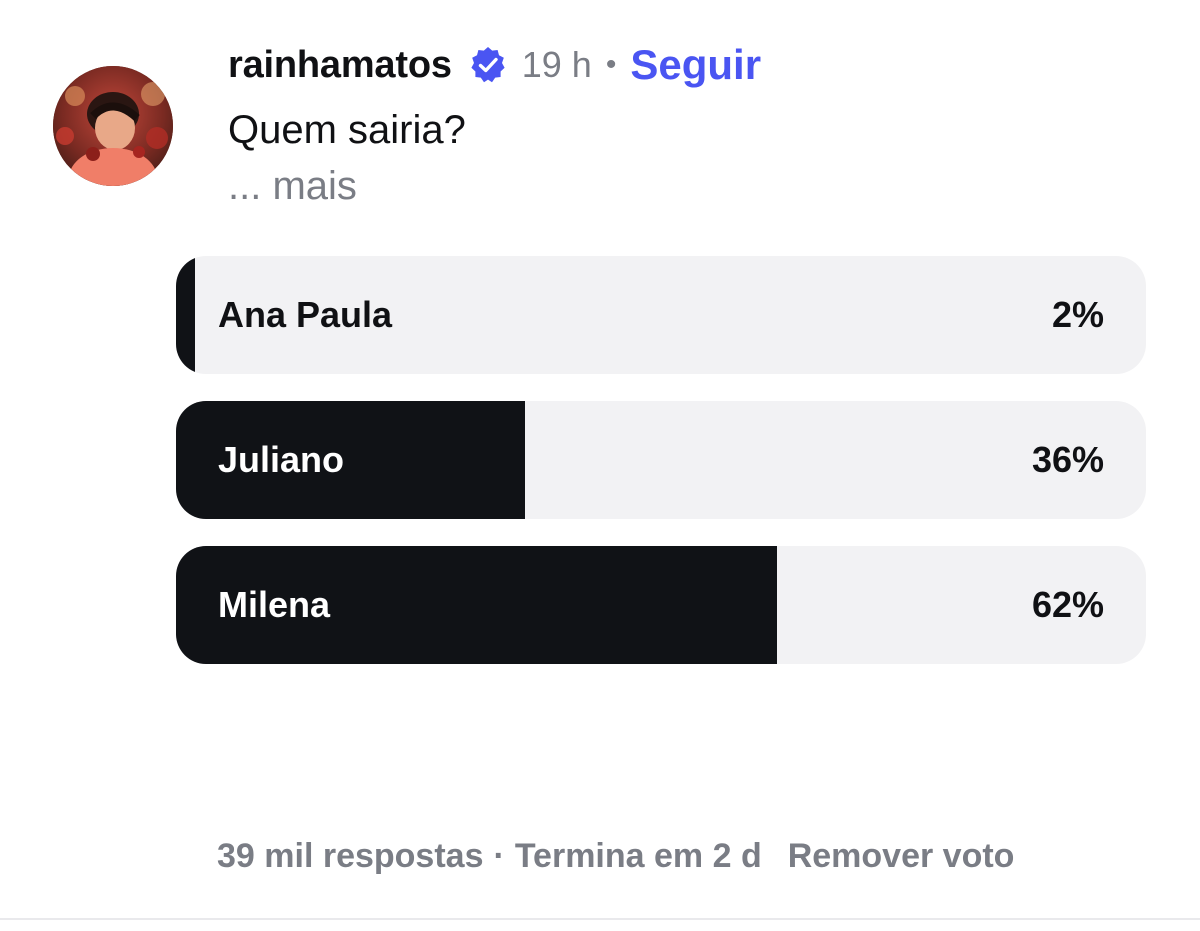 The width and height of the screenshot is (1200, 931). I want to click on avatar, so click(113, 126).